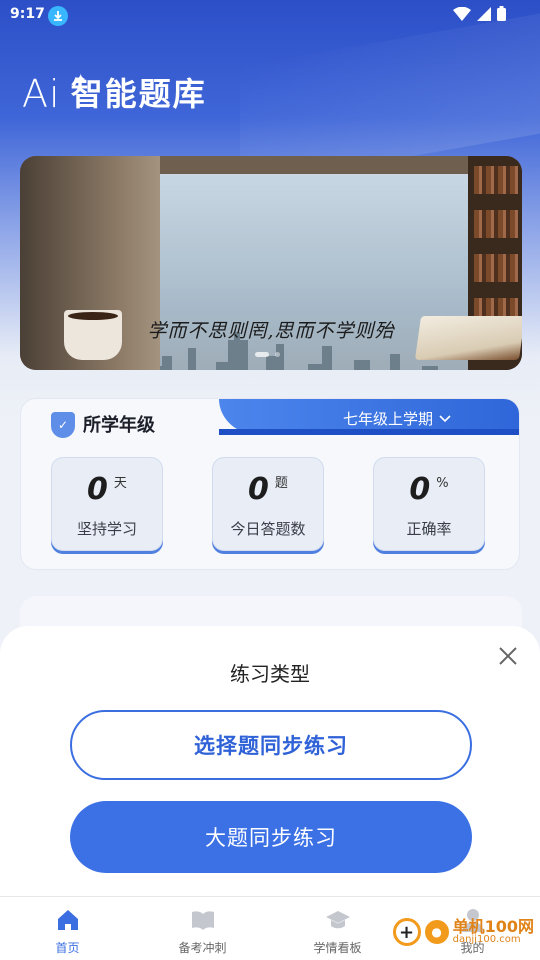 The image size is (540, 960). I want to click on close-icon, so click(508, 656).